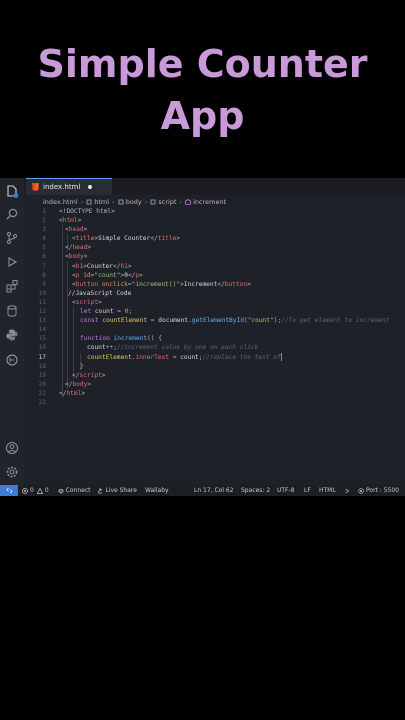  I want to click on code-line: 2 <html>, so click(214, 220).